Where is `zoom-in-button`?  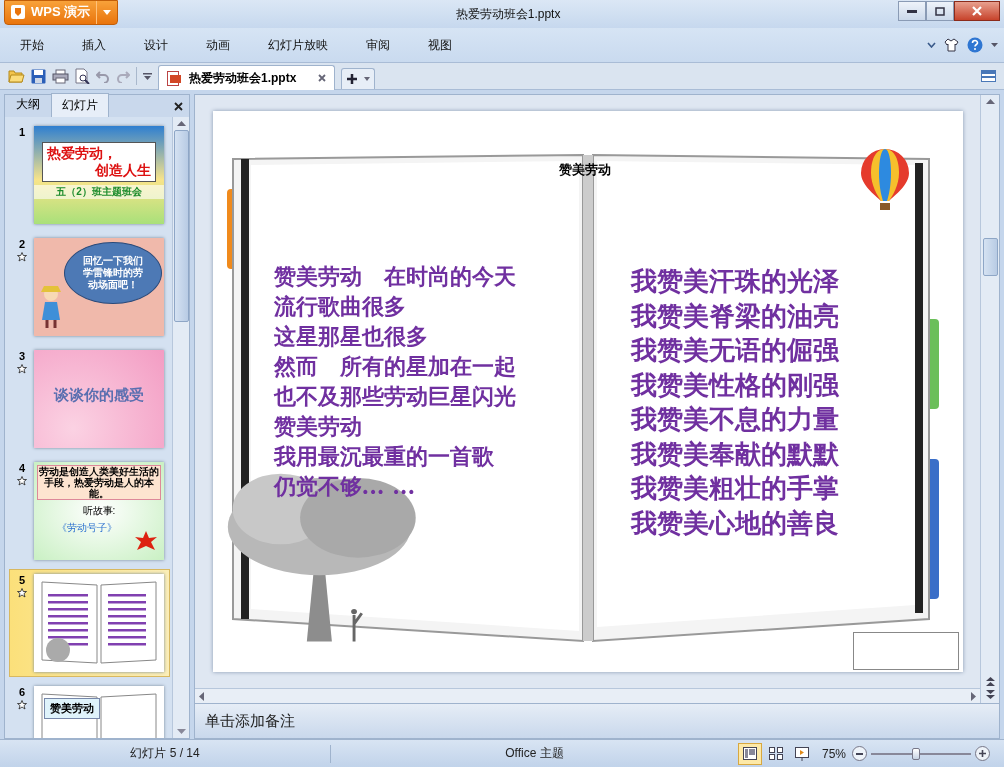
zoom-in-button is located at coordinates (982, 753).